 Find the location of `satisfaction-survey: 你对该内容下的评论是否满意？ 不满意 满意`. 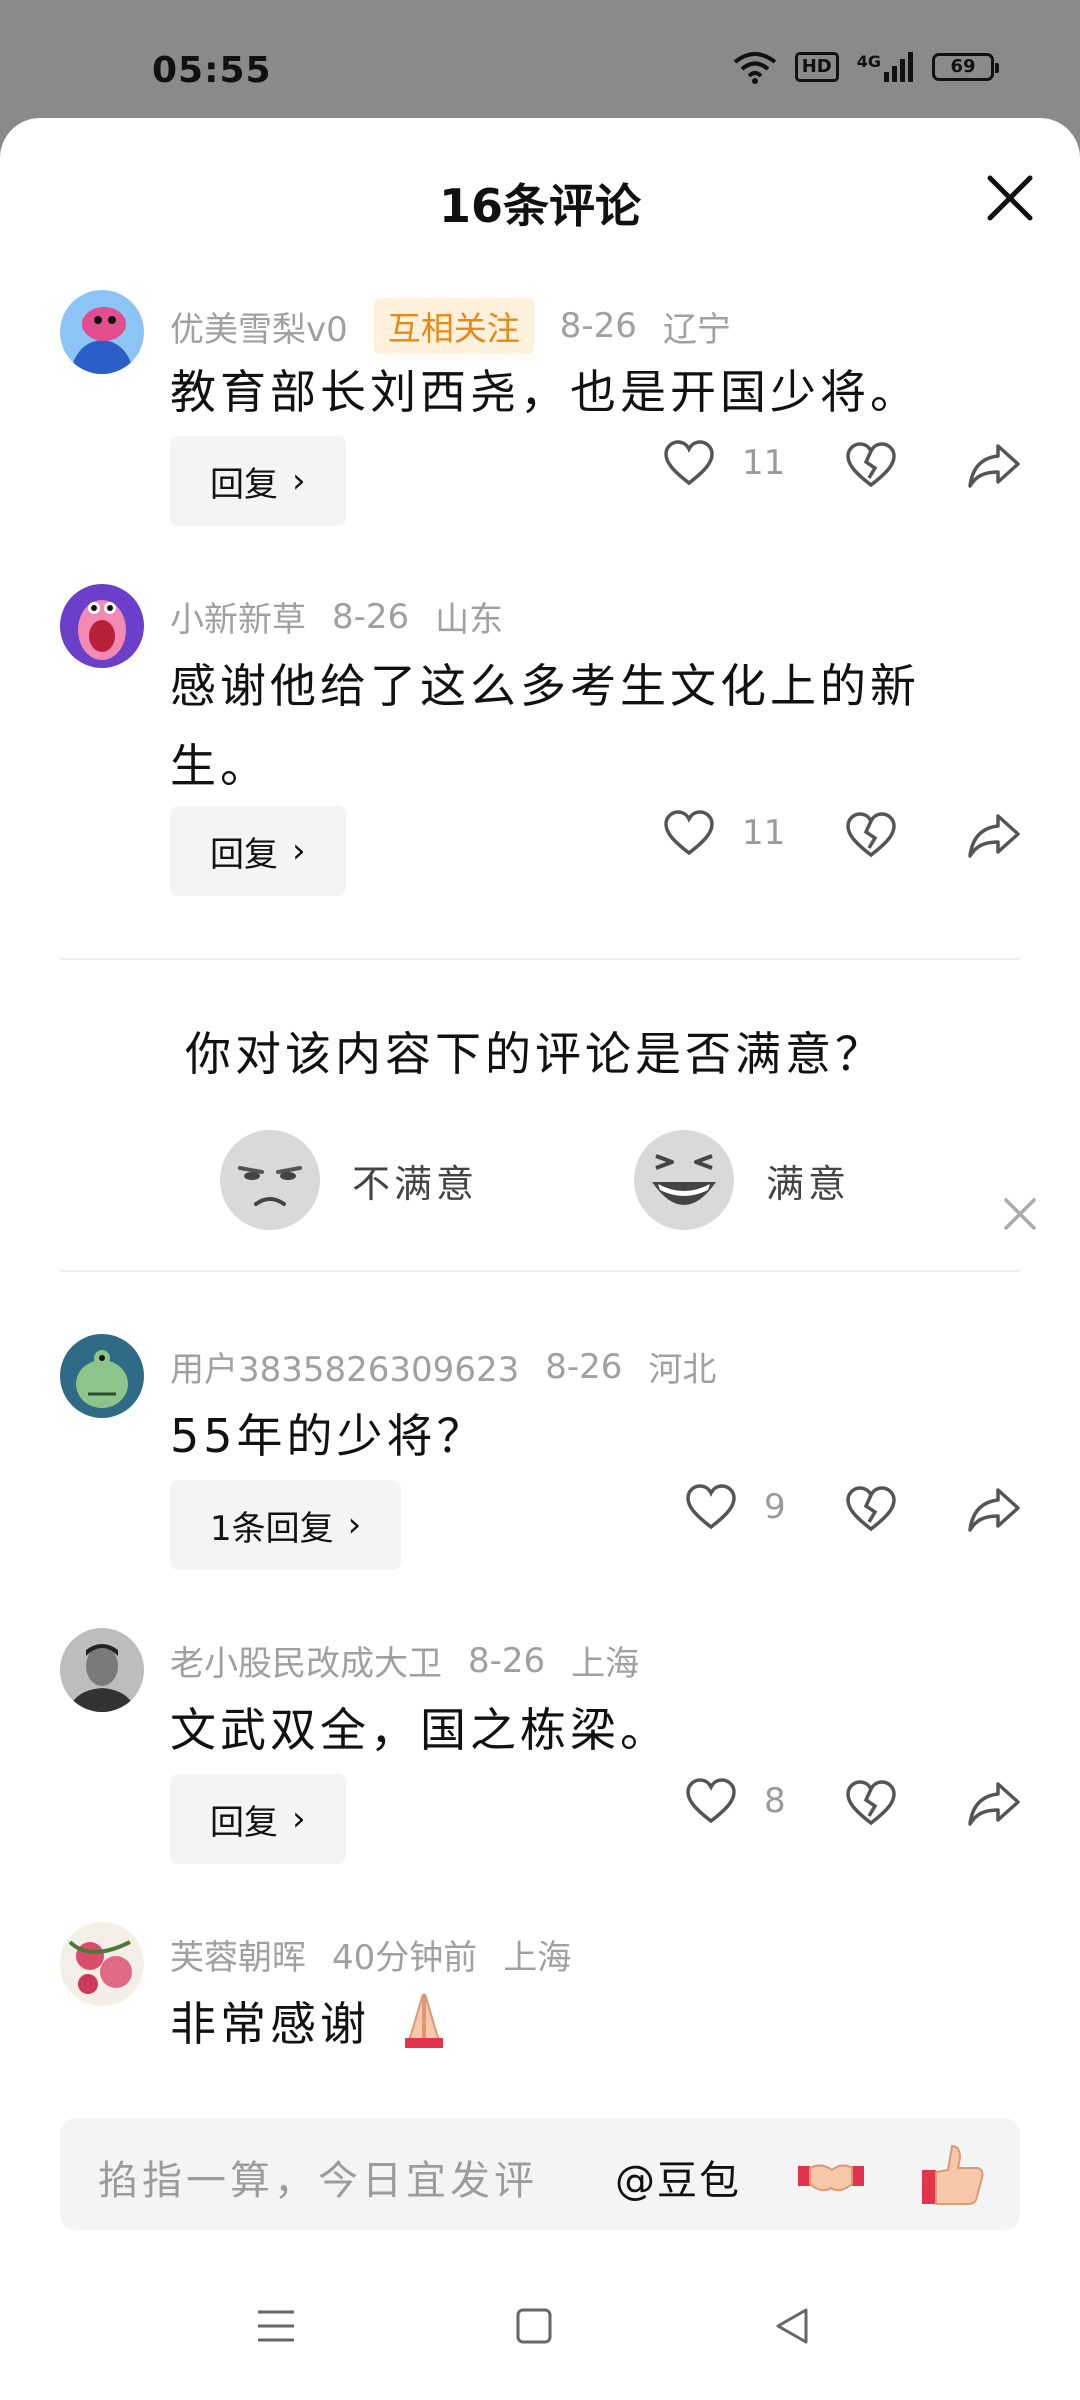

satisfaction-survey: 你对该内容下的评论是否满意？ 不满意 满意 is located at coordinates (540, 1123).